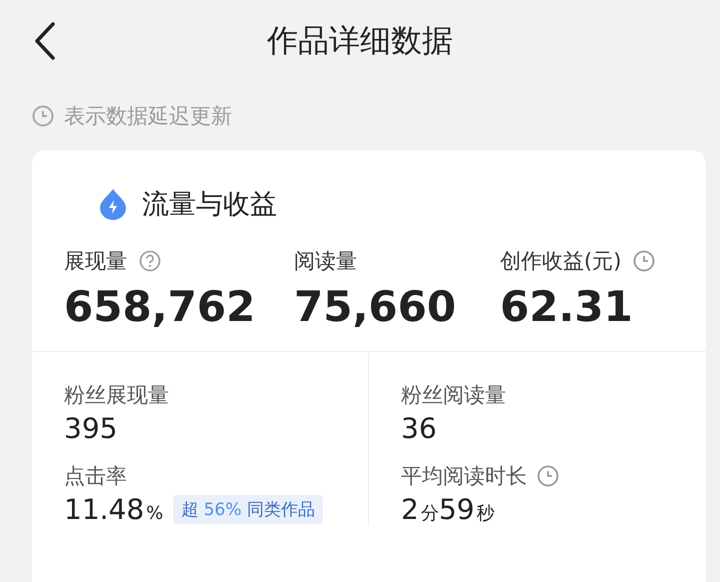  I want to click on stat-value: 395, so click(91, 428).